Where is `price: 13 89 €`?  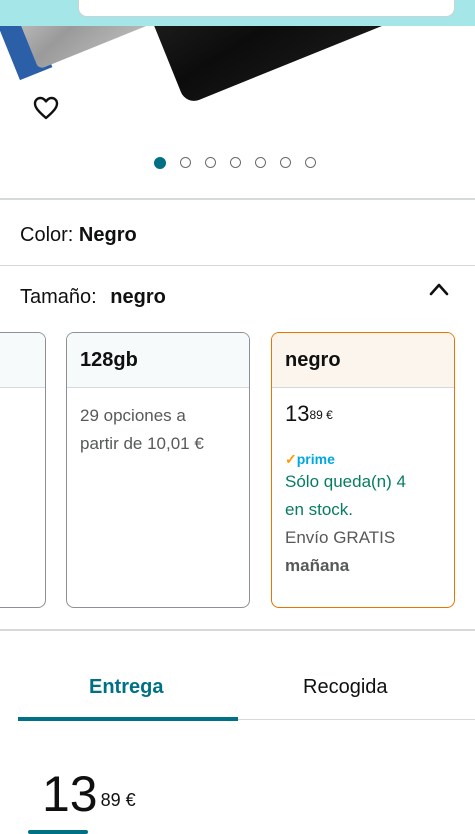
price: 13 89 € is located at coordinates (89, 794).